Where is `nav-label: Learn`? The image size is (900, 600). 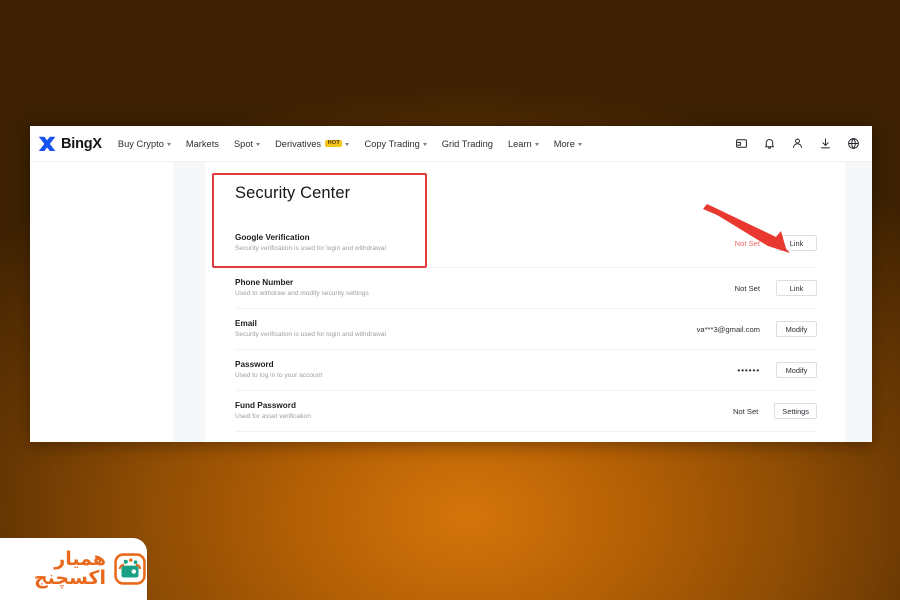
nav-label: Learn is located at coordinates (519, 143).